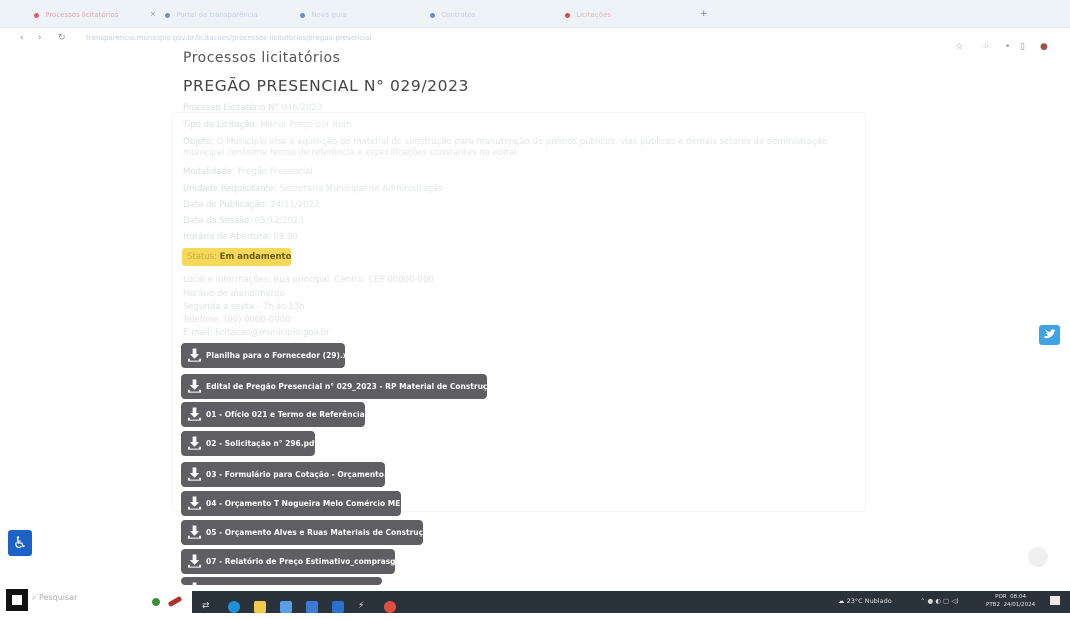 The image size is (1070, 619). Describe the element at coordinates (364, 607) in the screenshot. I see `app-icon: ⚡` at that location.